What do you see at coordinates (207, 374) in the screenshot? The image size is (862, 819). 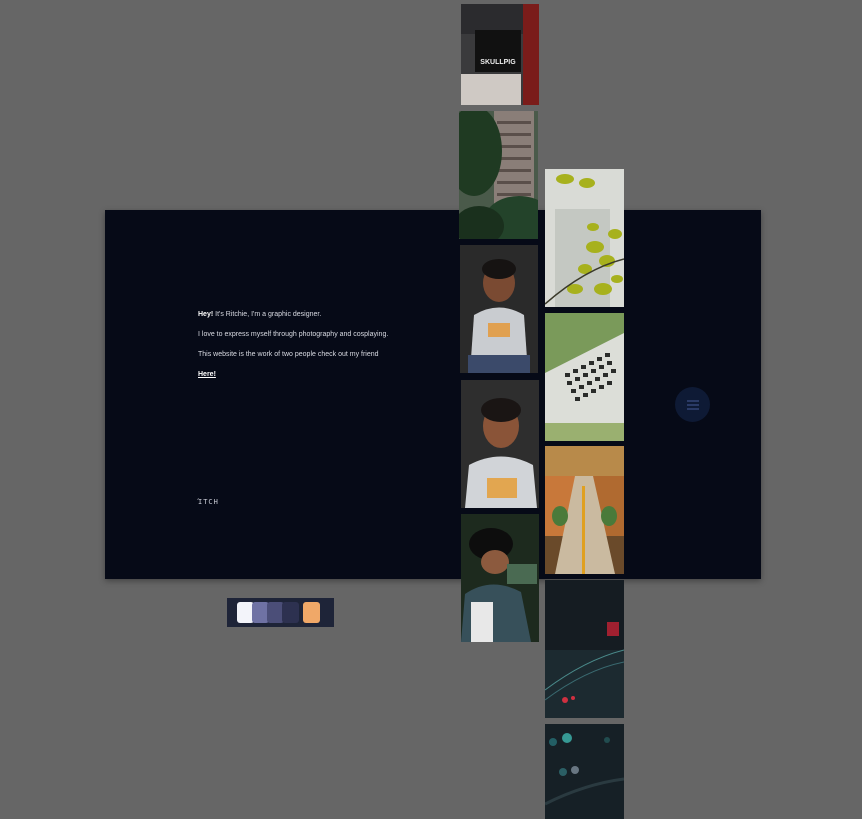 I see `friend-link: Here!` at bounding box center [207, 374].